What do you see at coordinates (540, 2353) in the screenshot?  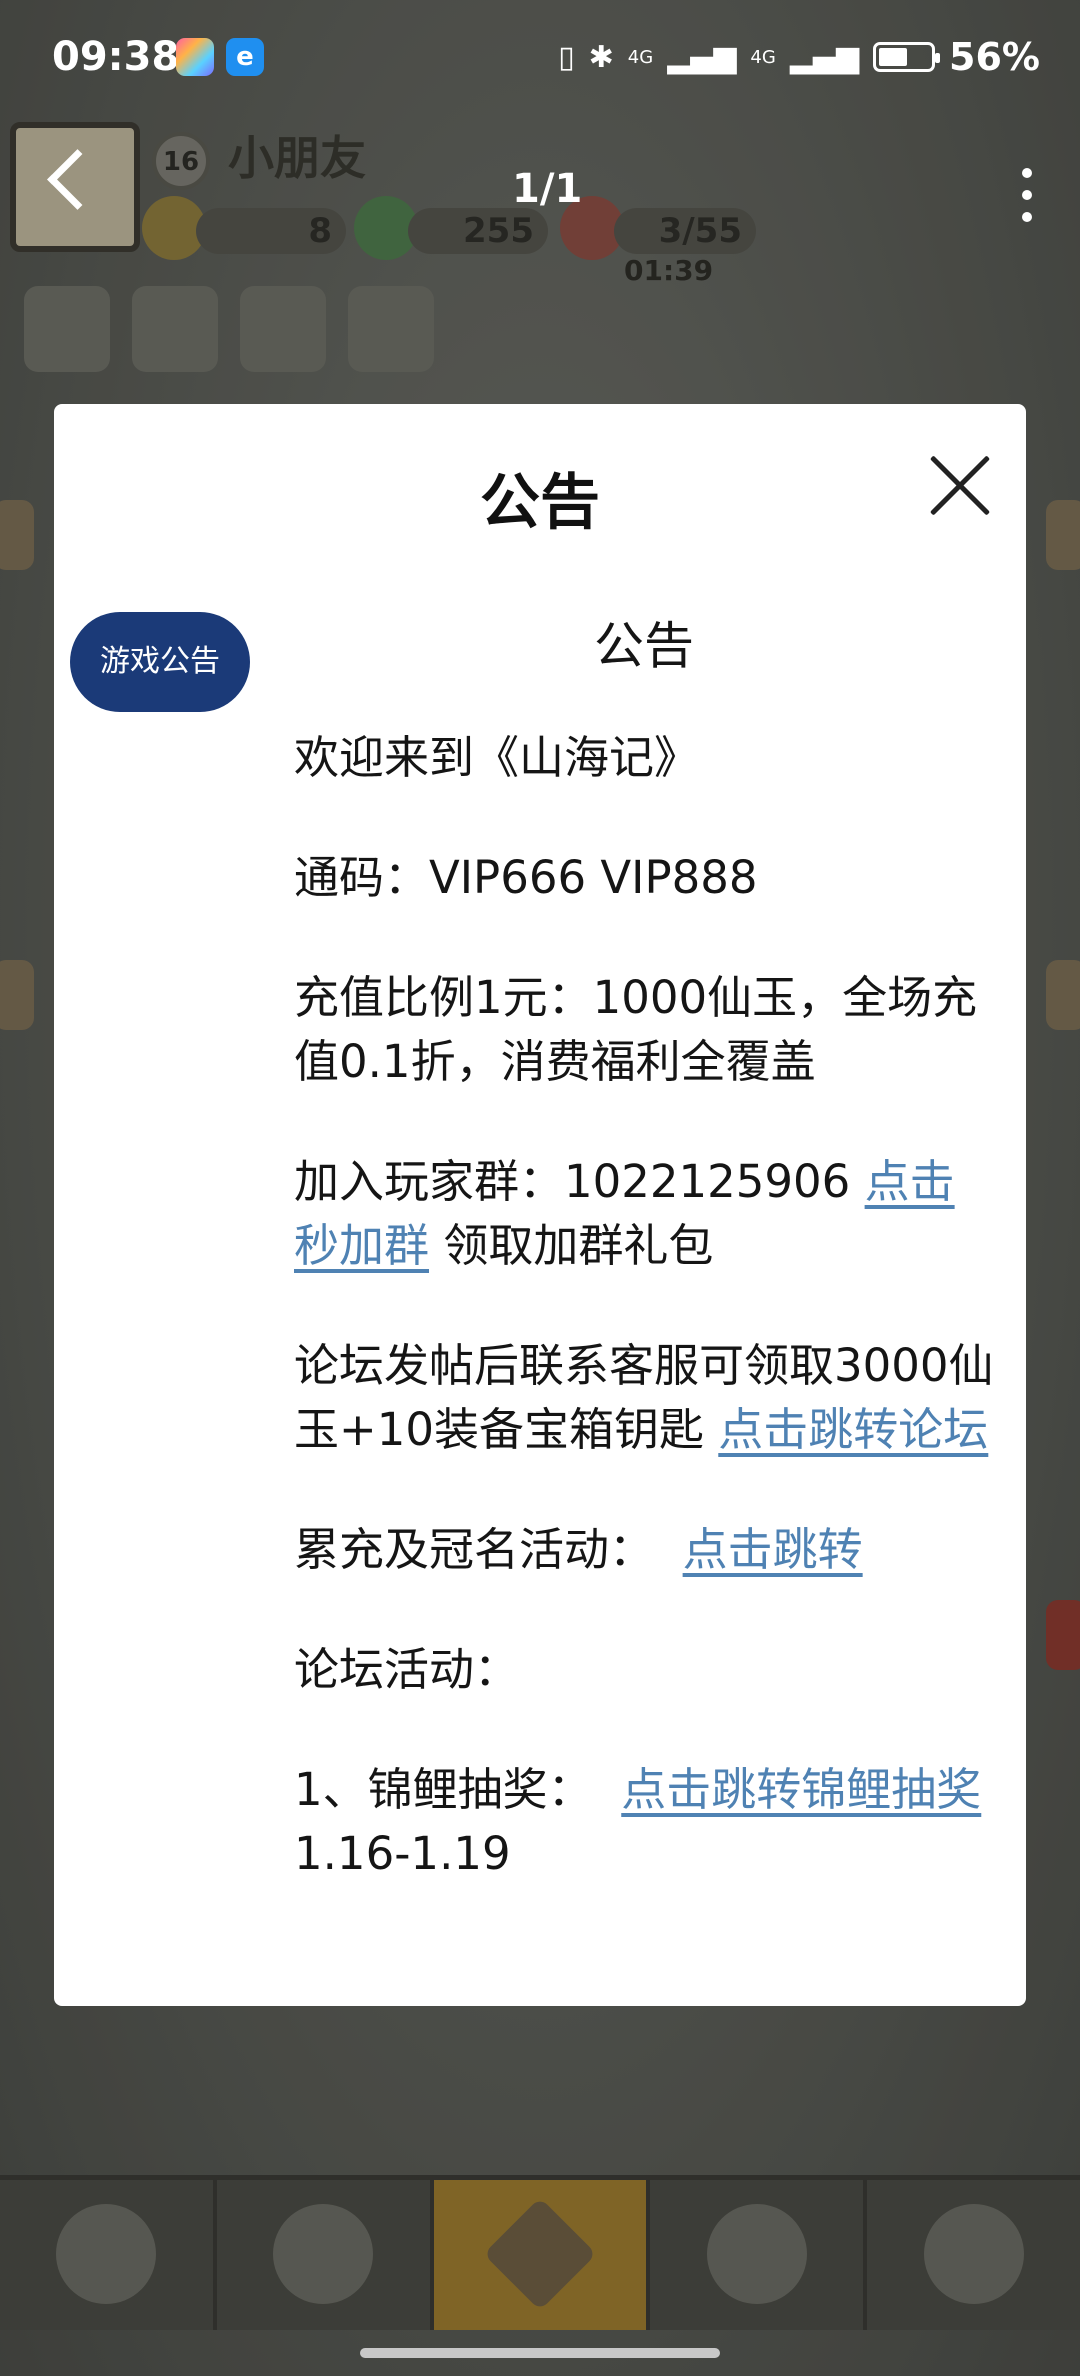 I see `home-indicator` at bounding box center [540, 2353].